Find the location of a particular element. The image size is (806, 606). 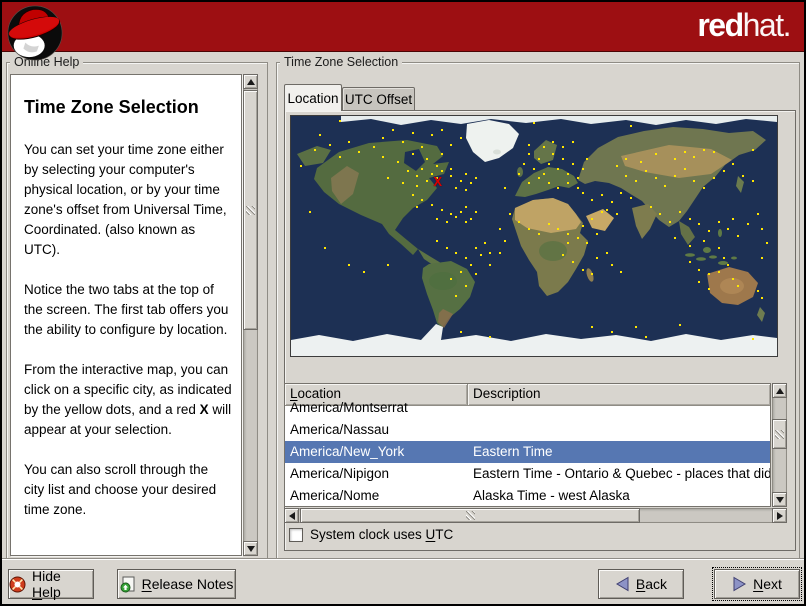

hide-help-button: Hide Help is located at coordinates (51, 584).